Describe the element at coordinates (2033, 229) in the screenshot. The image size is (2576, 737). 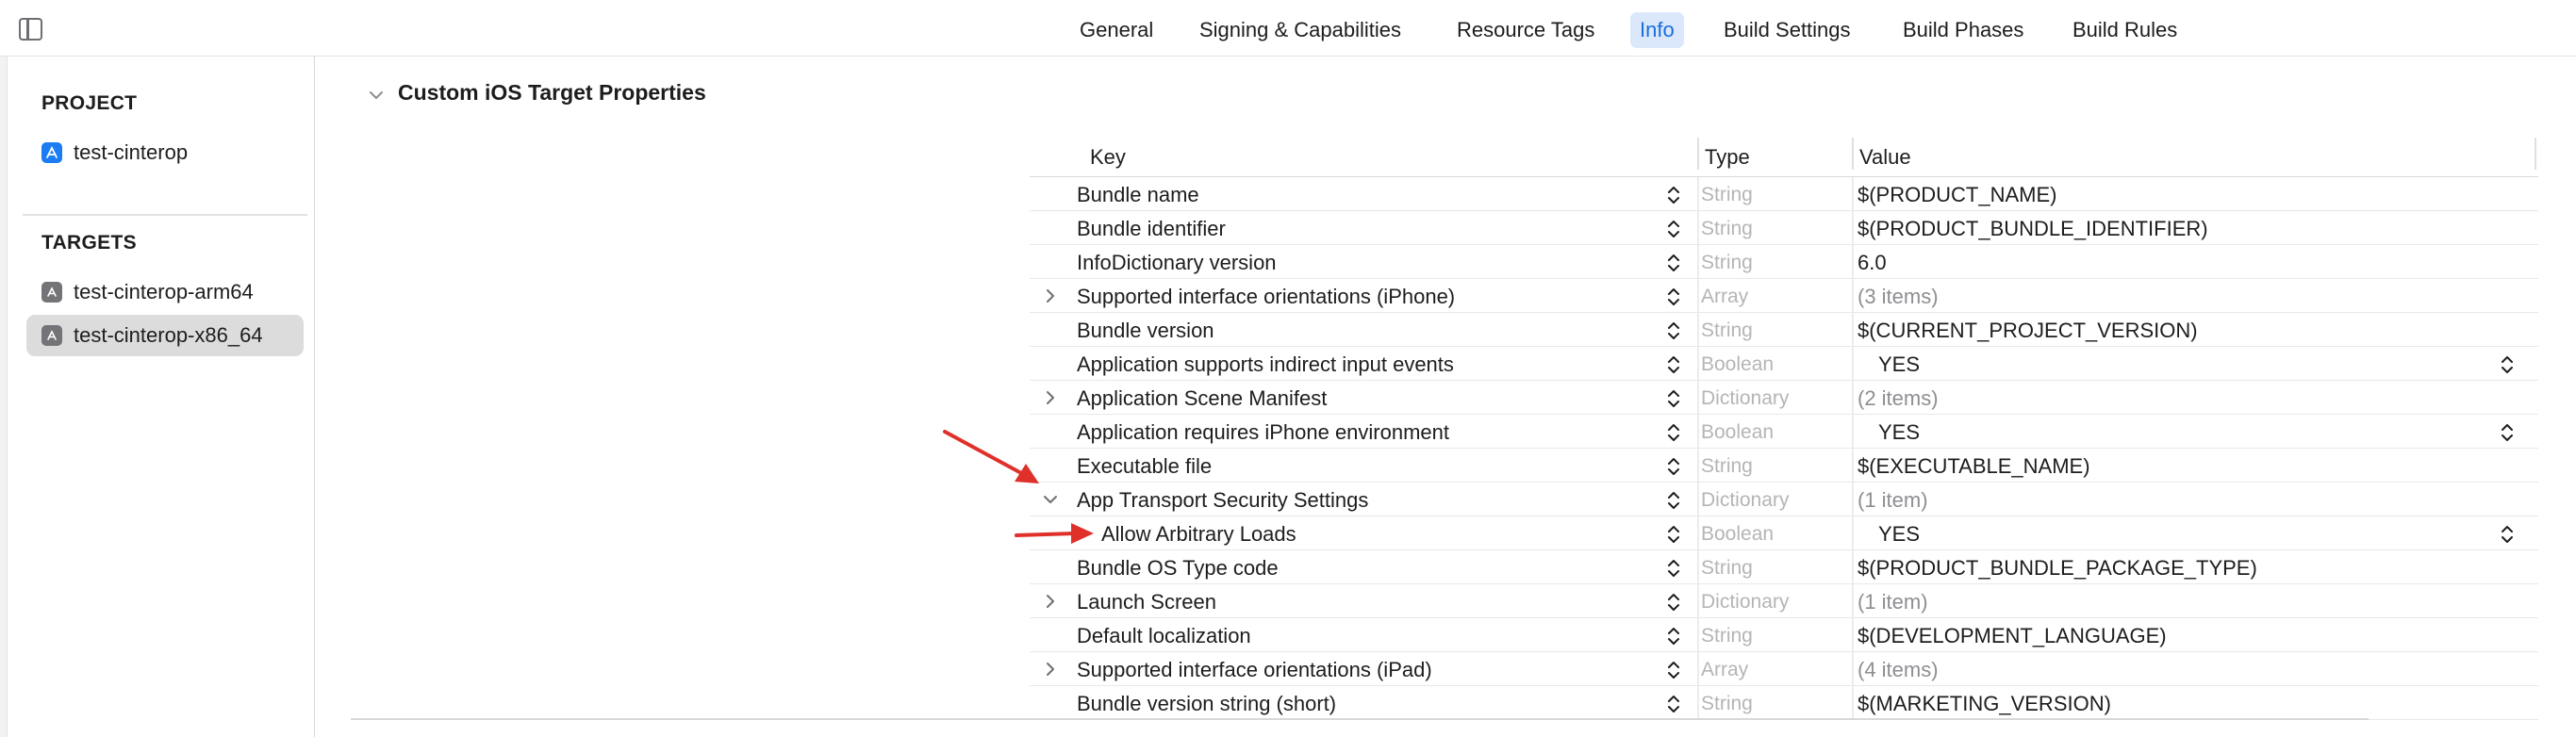
I see `row-value: $(PRODUCT_BUNDLE_IDENTIFIER)` at that location.